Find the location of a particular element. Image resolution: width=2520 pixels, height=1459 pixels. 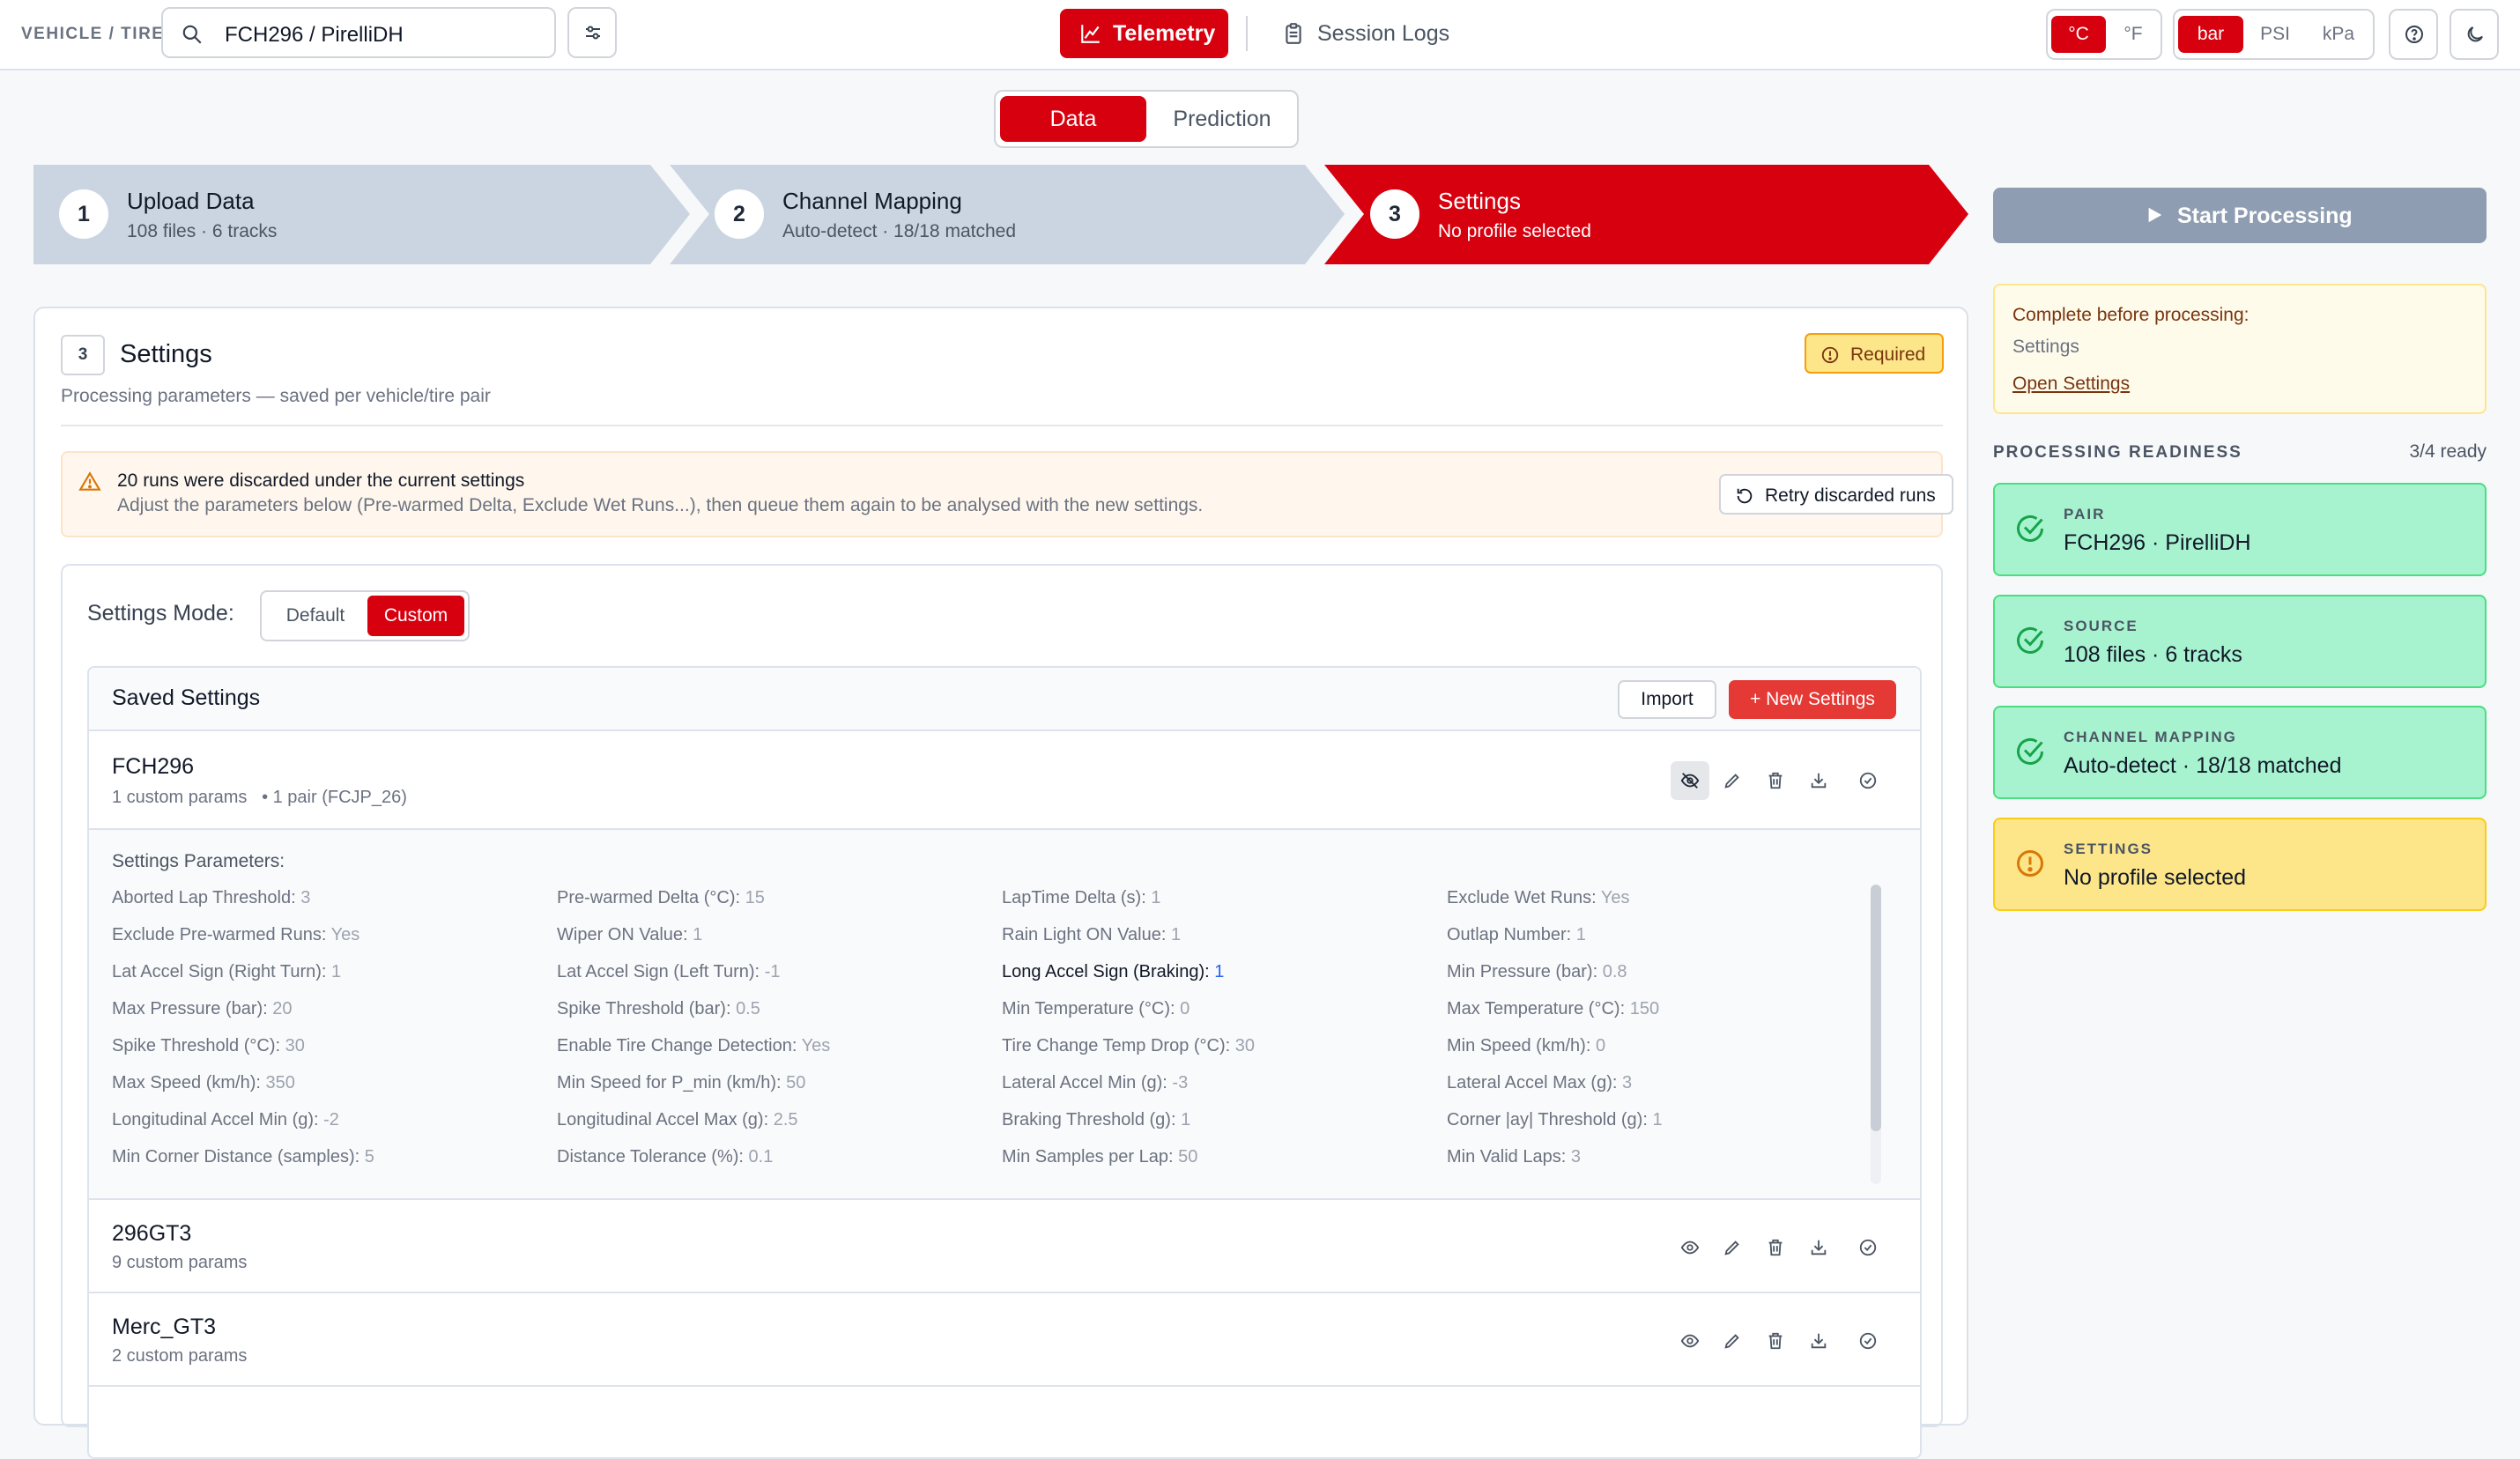

setting-param: LapTime Delta (s): 1 is located at coordinates (1081, 898).